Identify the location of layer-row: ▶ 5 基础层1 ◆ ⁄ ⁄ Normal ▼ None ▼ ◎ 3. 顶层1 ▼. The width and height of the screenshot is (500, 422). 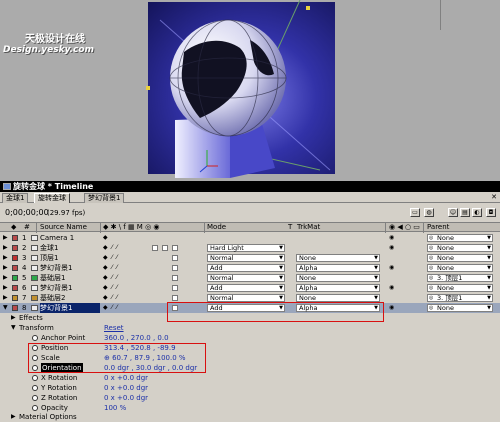
(250, 278).